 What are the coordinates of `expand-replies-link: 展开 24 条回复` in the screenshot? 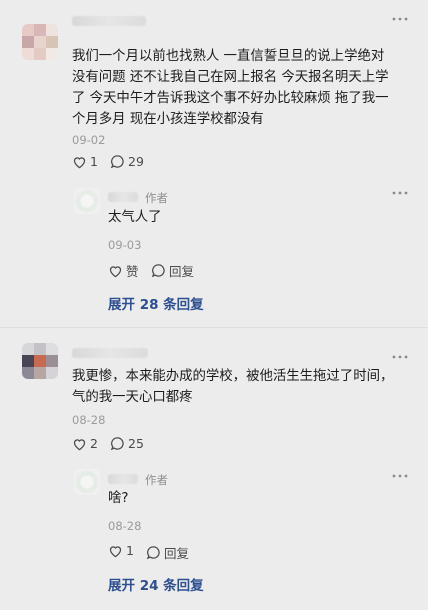 It's located at (156, 584).